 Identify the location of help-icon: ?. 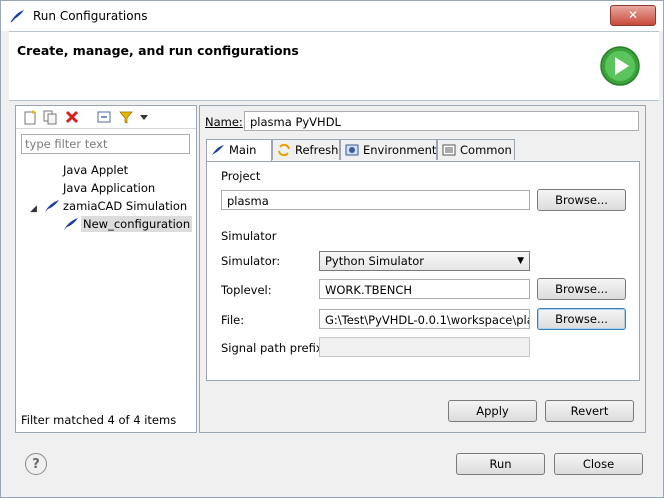
(36, 464).